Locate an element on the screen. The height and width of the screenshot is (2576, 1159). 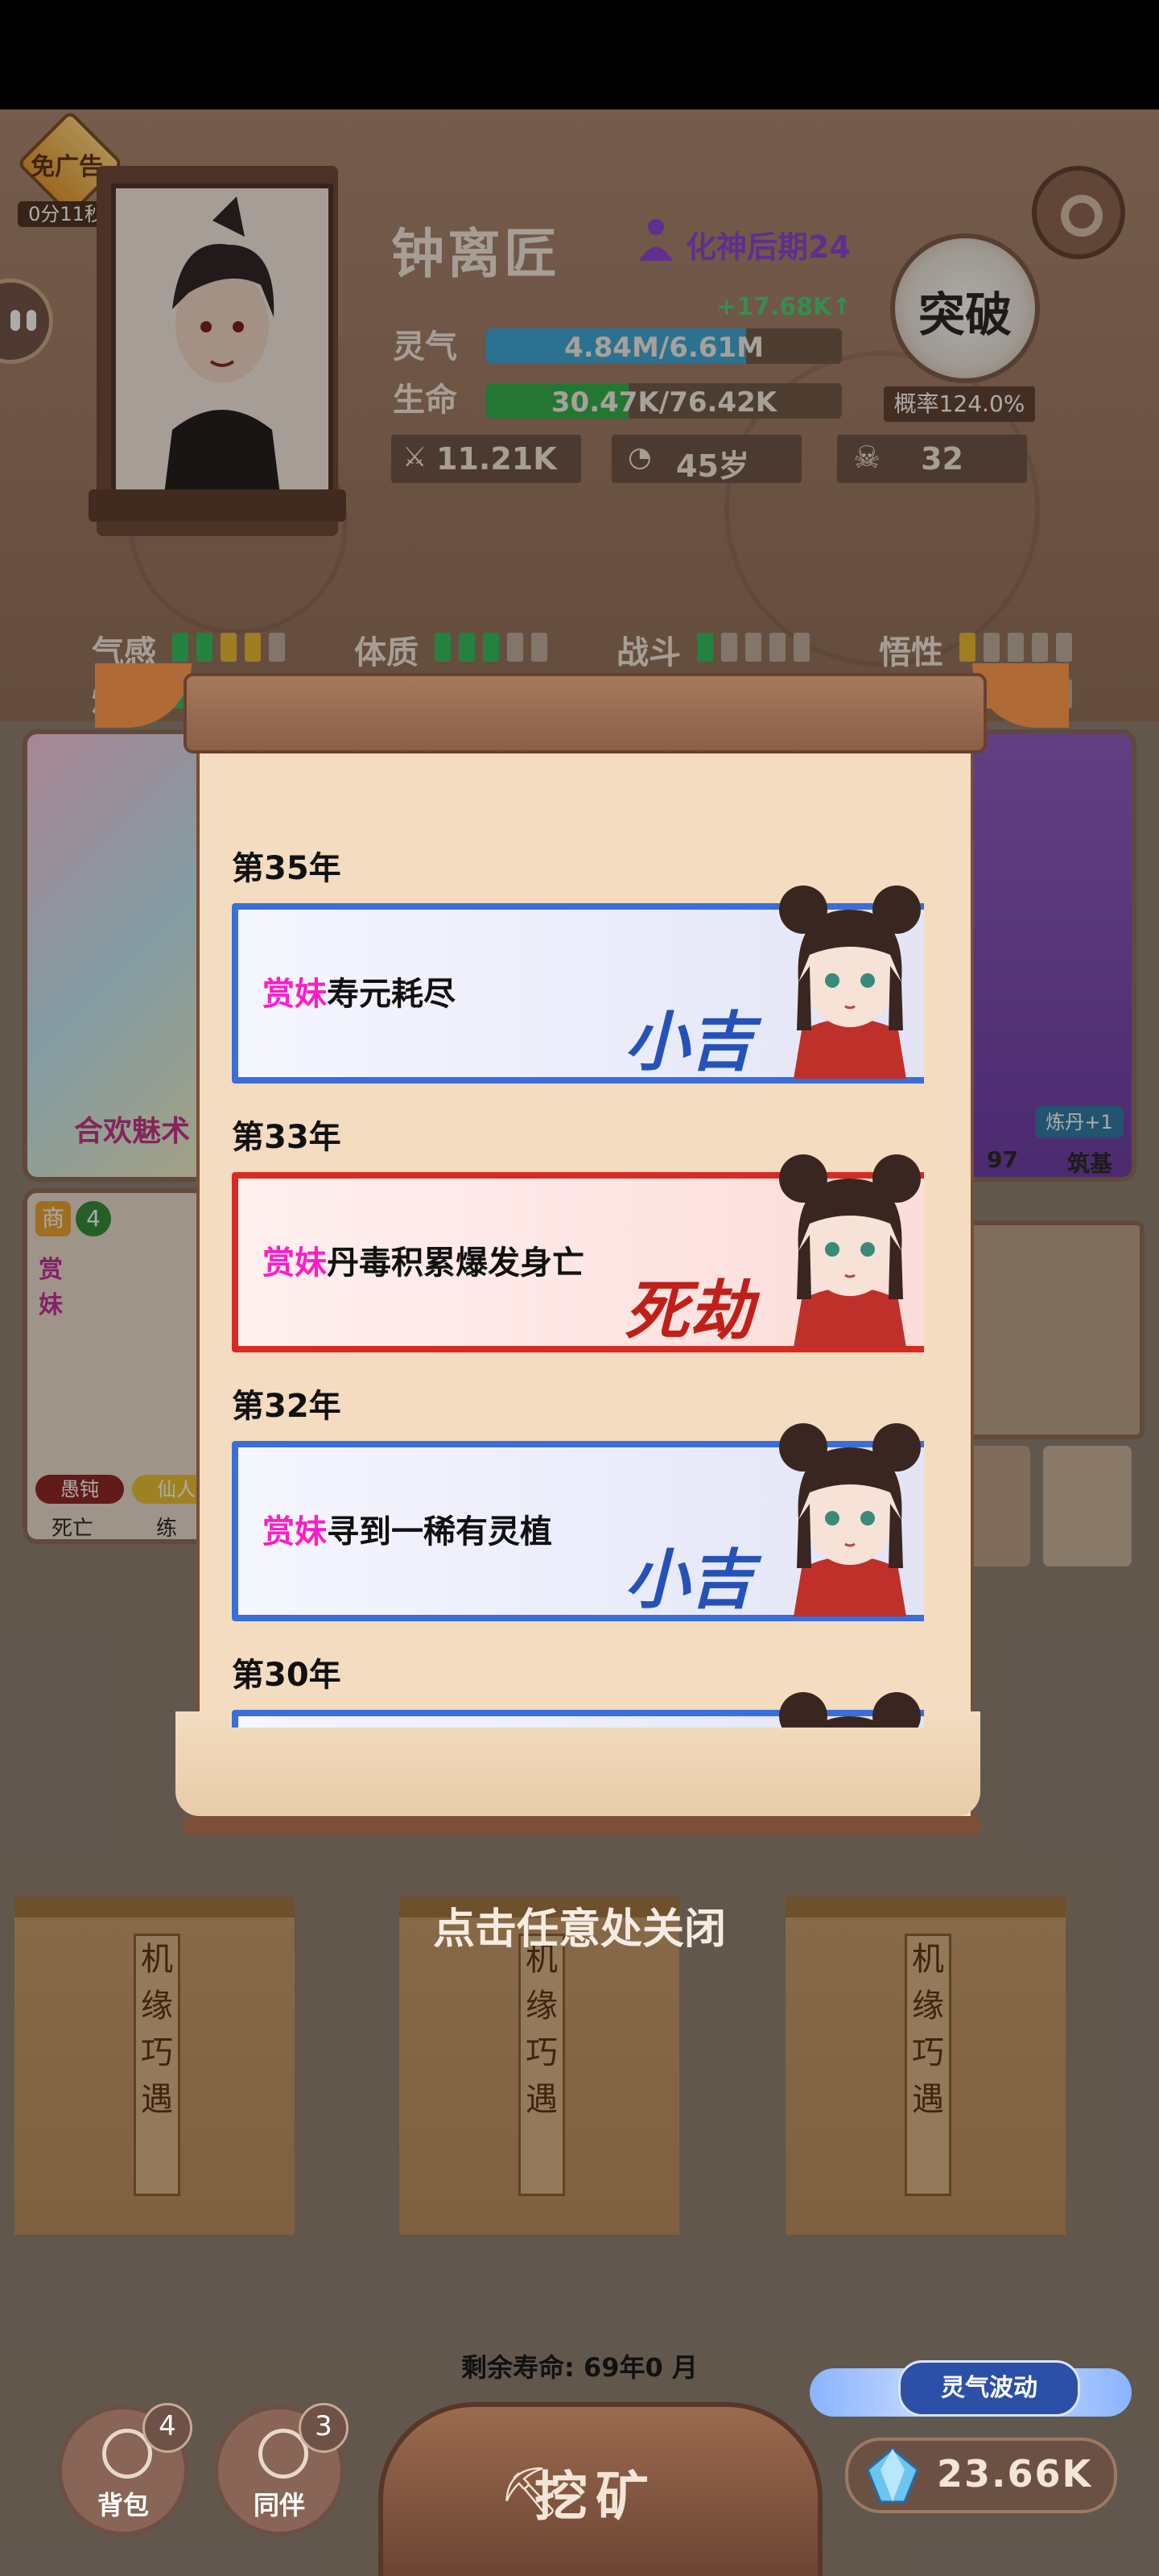
bag-badge: 4 is located at coordinates (167, 2428).